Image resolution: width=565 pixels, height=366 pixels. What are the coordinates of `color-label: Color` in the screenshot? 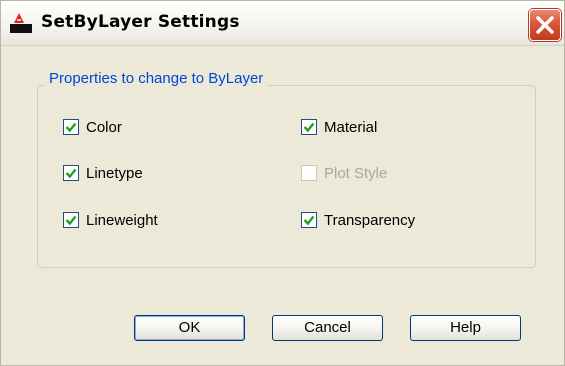 It's located at (104, 127).